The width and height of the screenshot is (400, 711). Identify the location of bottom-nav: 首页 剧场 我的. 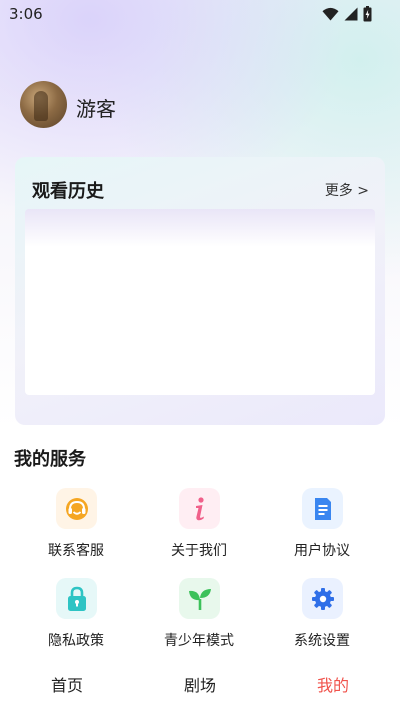
(200, 686).